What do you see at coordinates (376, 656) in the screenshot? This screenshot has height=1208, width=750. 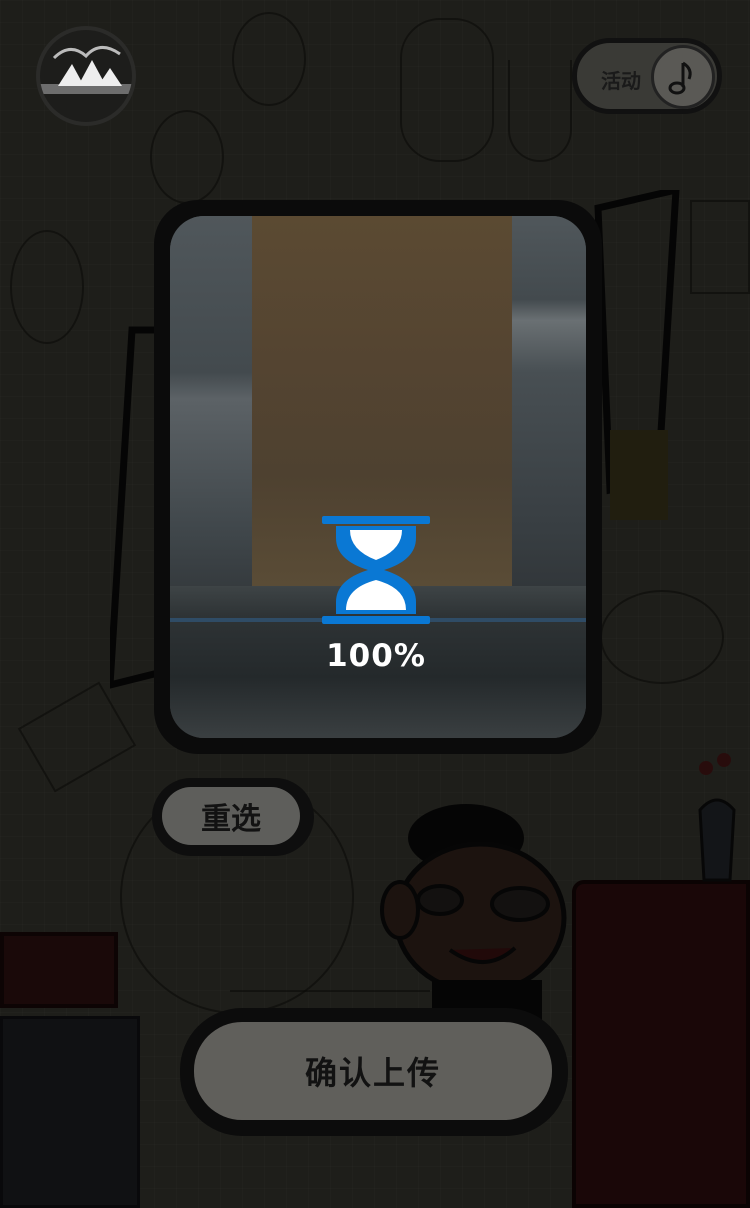 I see `upload-progress-text: 100%` at bounding box center [376, 656].